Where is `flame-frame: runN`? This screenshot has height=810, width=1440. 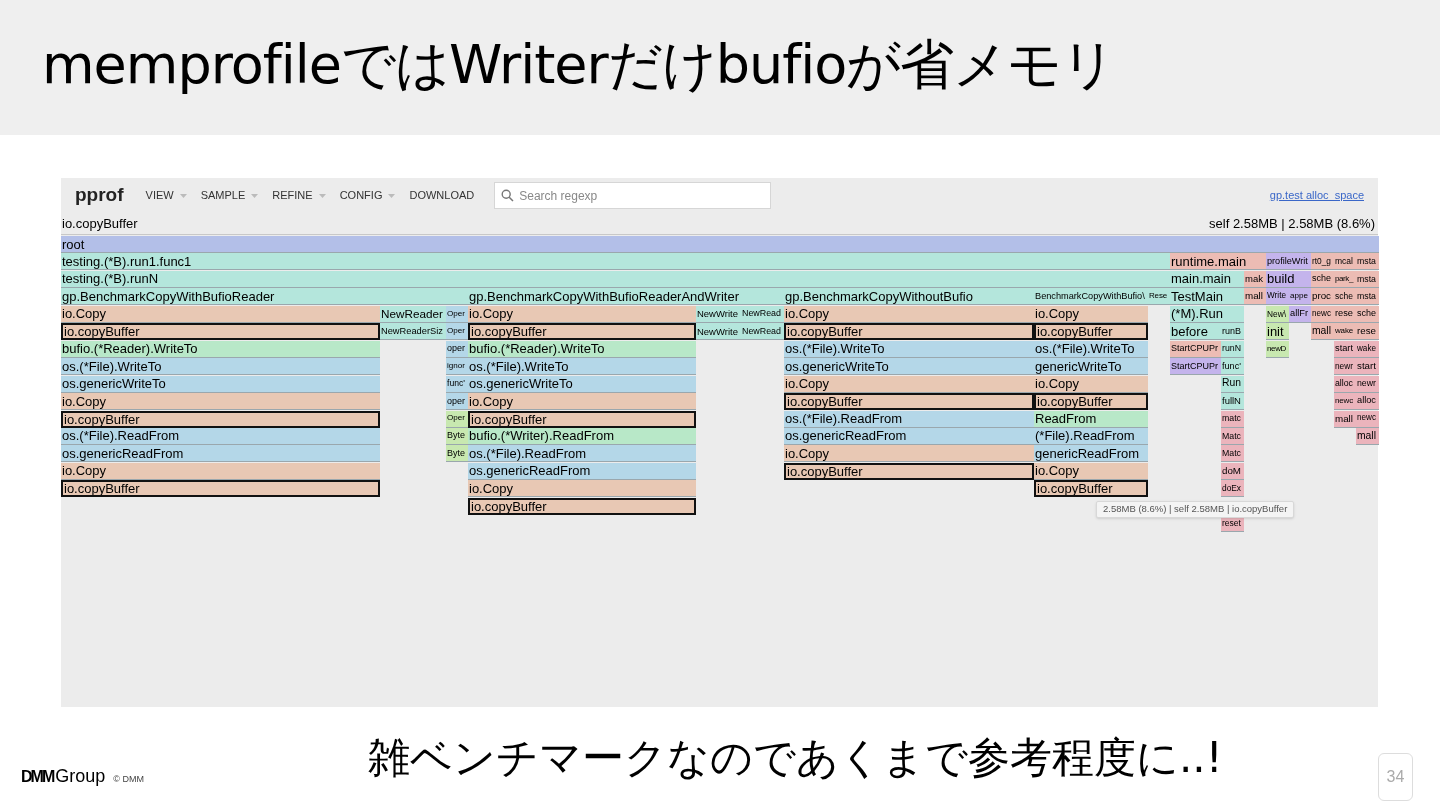 flame-frame: runN is located at coordinates (1232, 349).